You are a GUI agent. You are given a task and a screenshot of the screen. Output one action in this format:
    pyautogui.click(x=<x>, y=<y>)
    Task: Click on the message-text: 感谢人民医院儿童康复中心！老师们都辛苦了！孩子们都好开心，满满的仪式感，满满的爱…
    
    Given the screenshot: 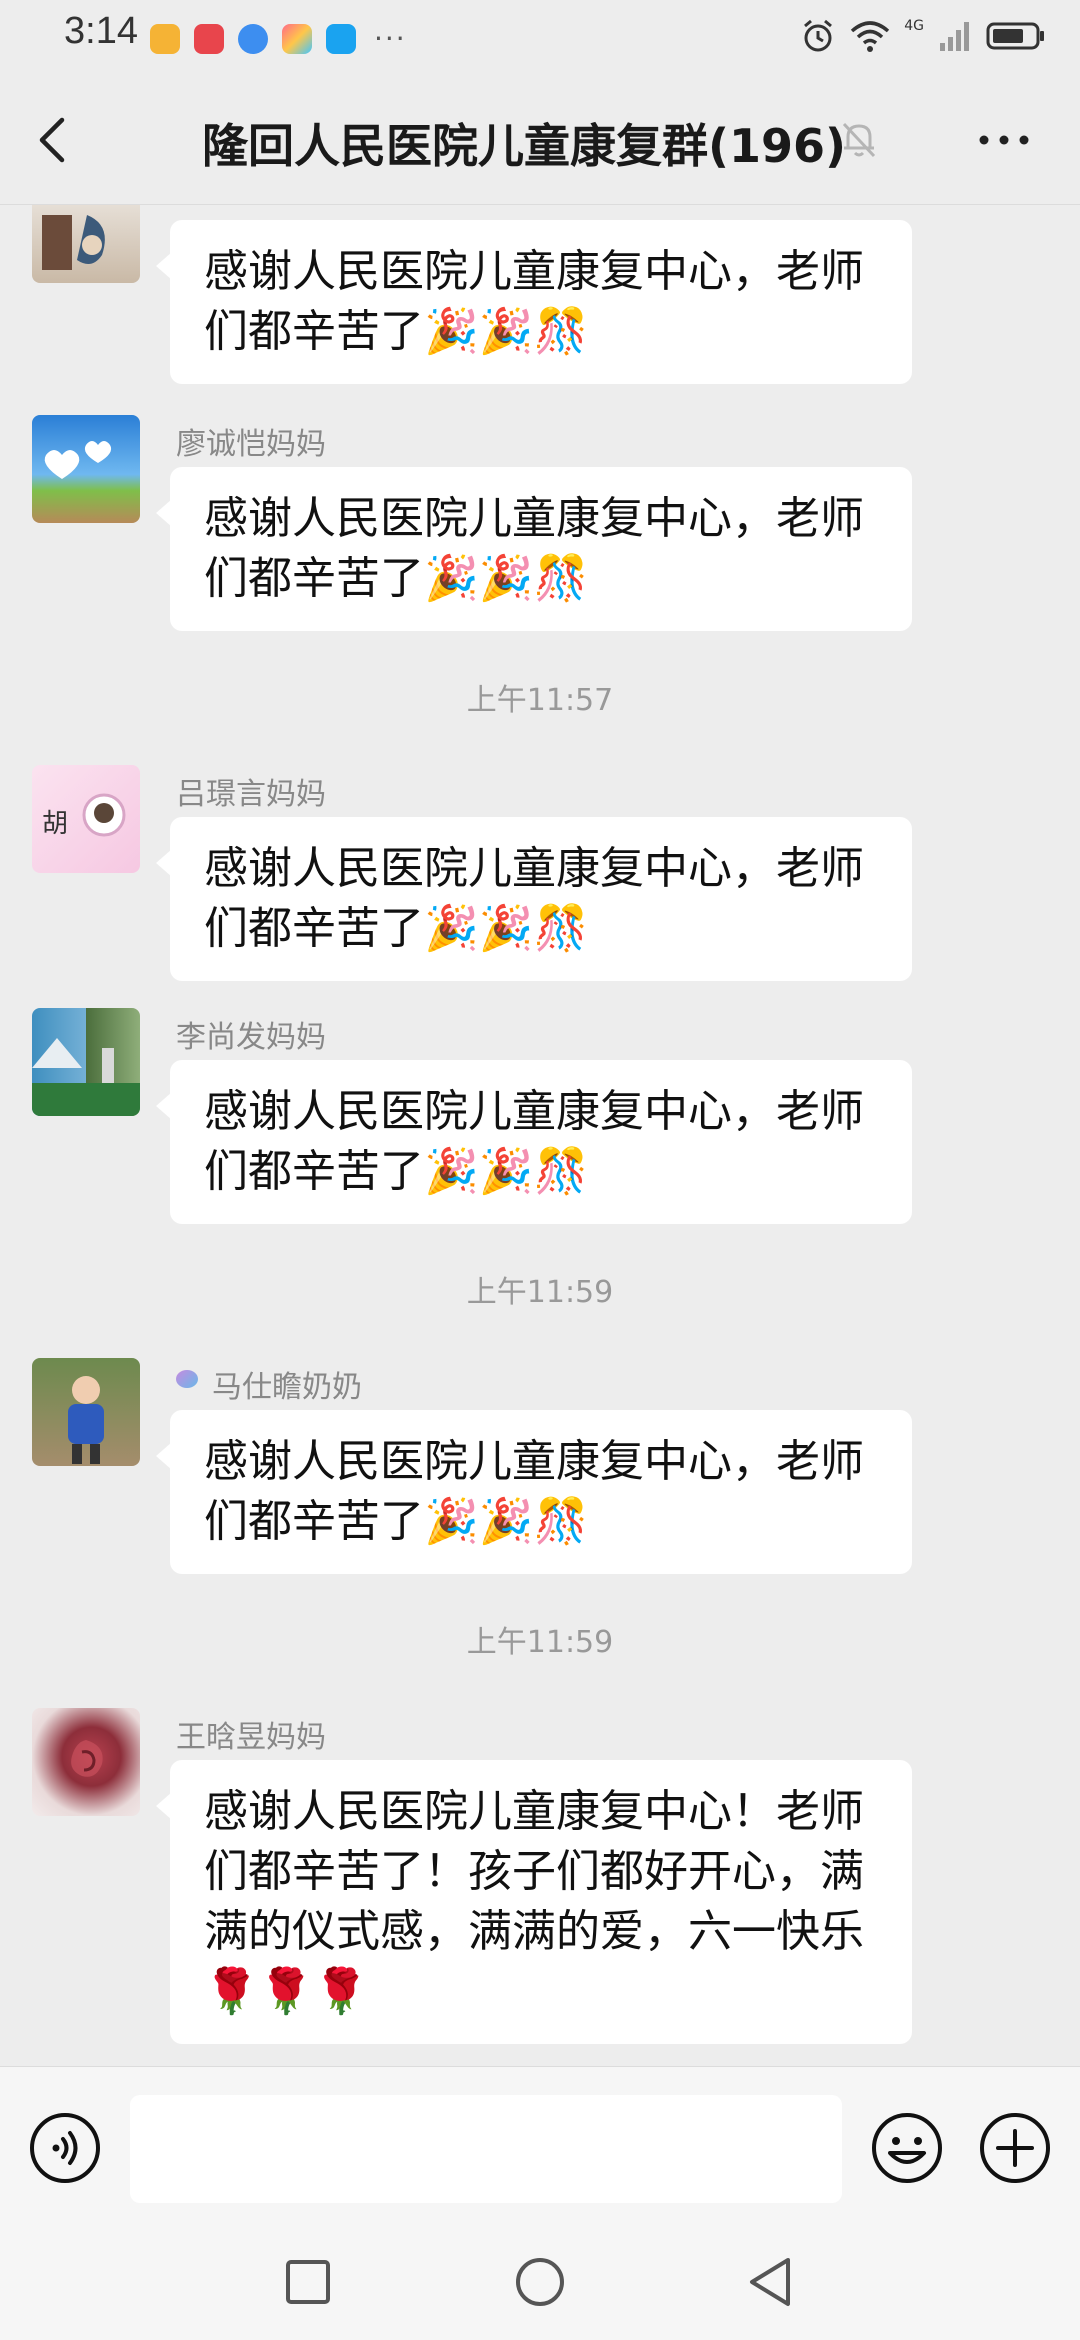 What is the action you would take?
    pyautogui.click(x=534, y=1871)
    